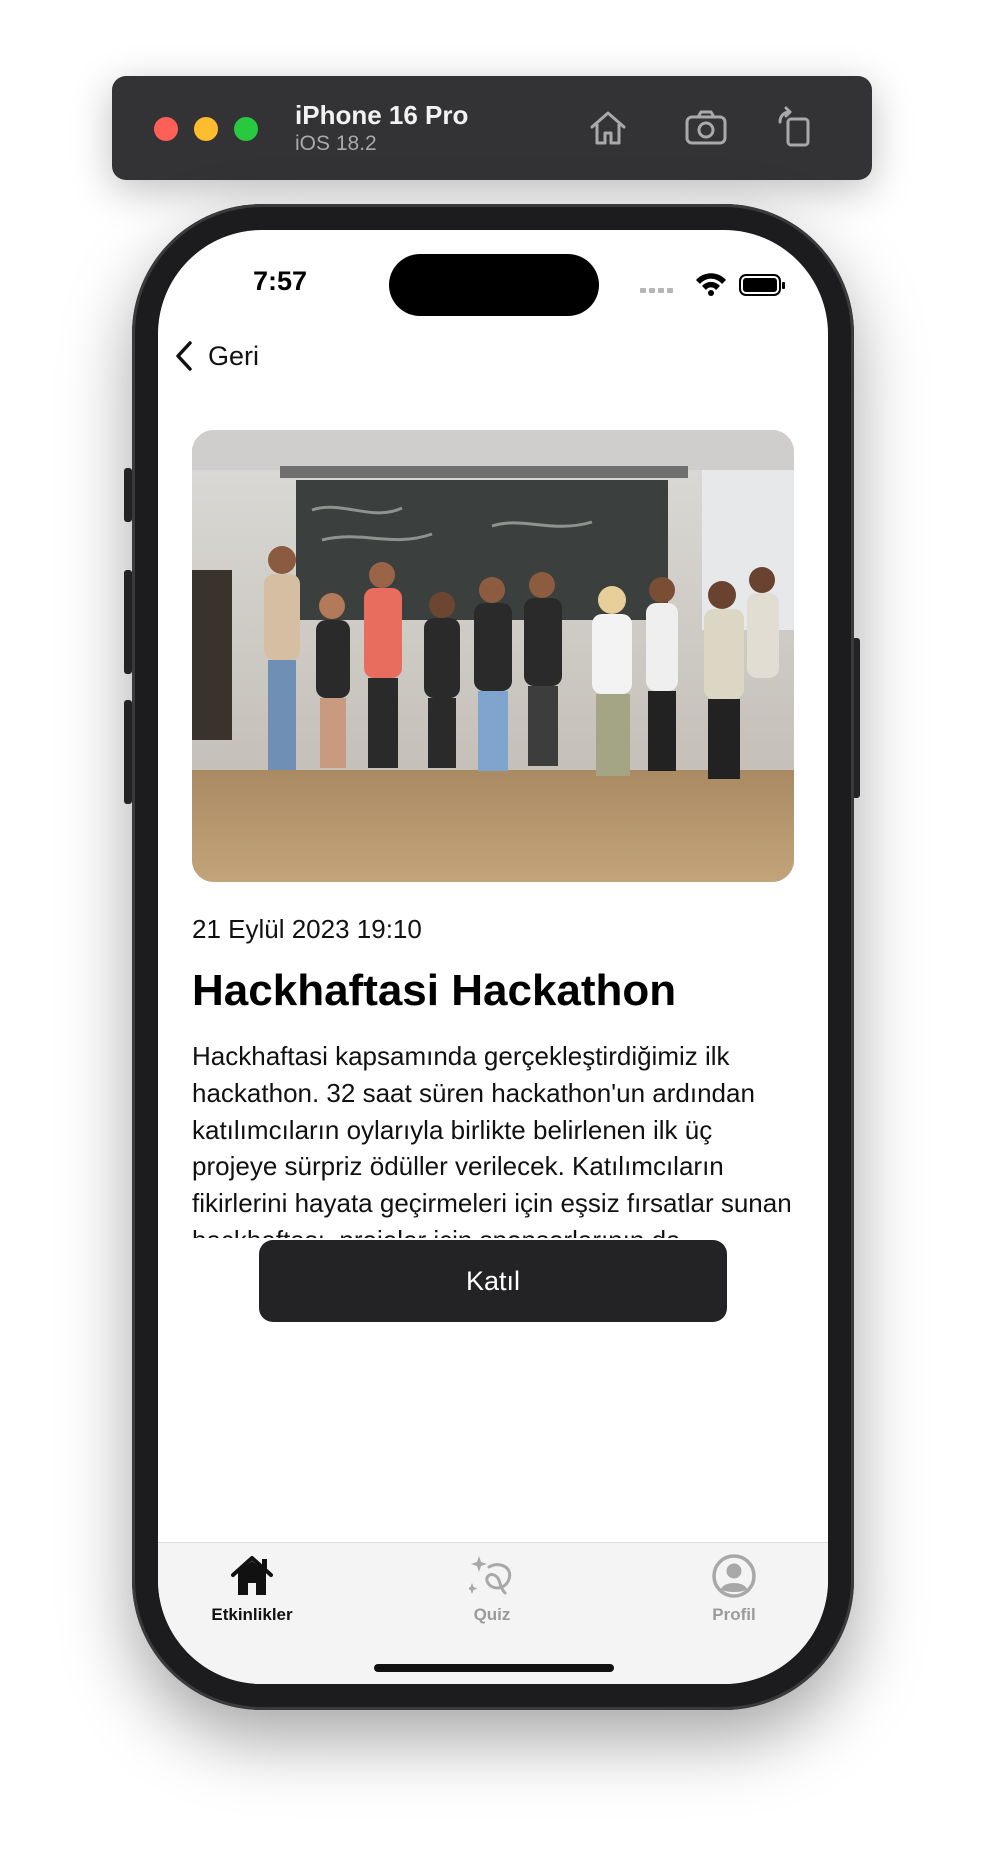 This screenshot has width=984, height=1862. I want to click on event-date: 21 Eylül 2023 19:10, so click(307, 929).